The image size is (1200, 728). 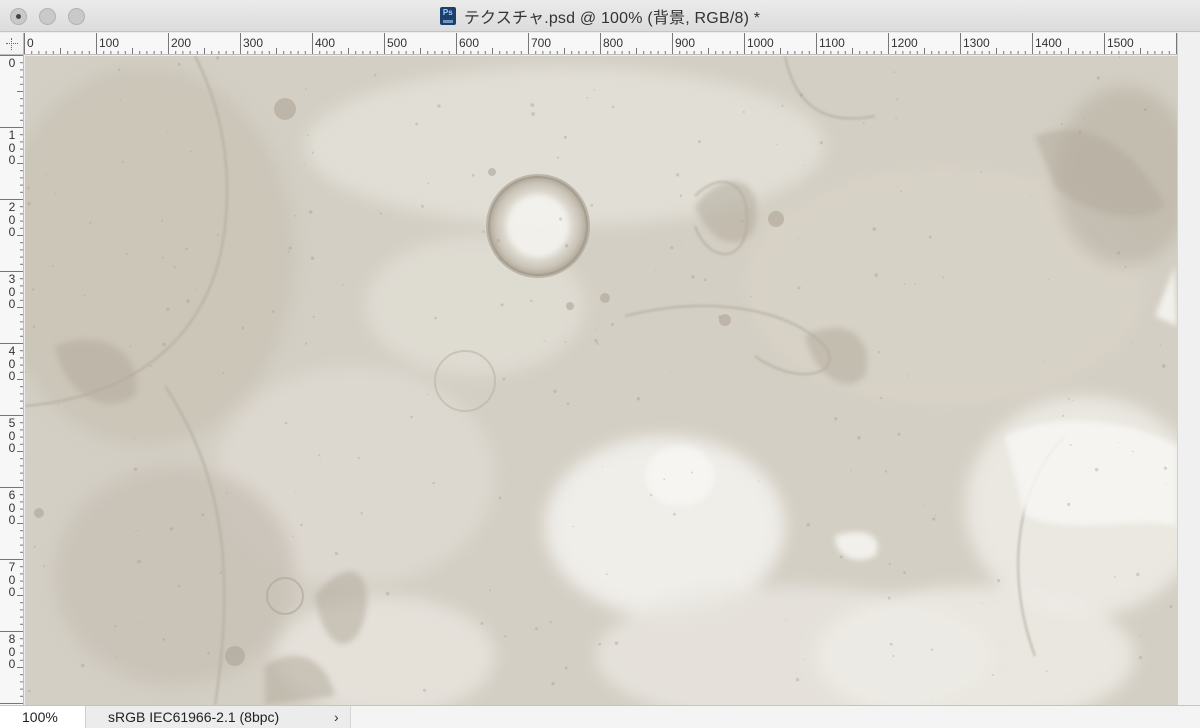 I want to click on horizontal-ruler-label: 1200, so click(x=904, y=43).